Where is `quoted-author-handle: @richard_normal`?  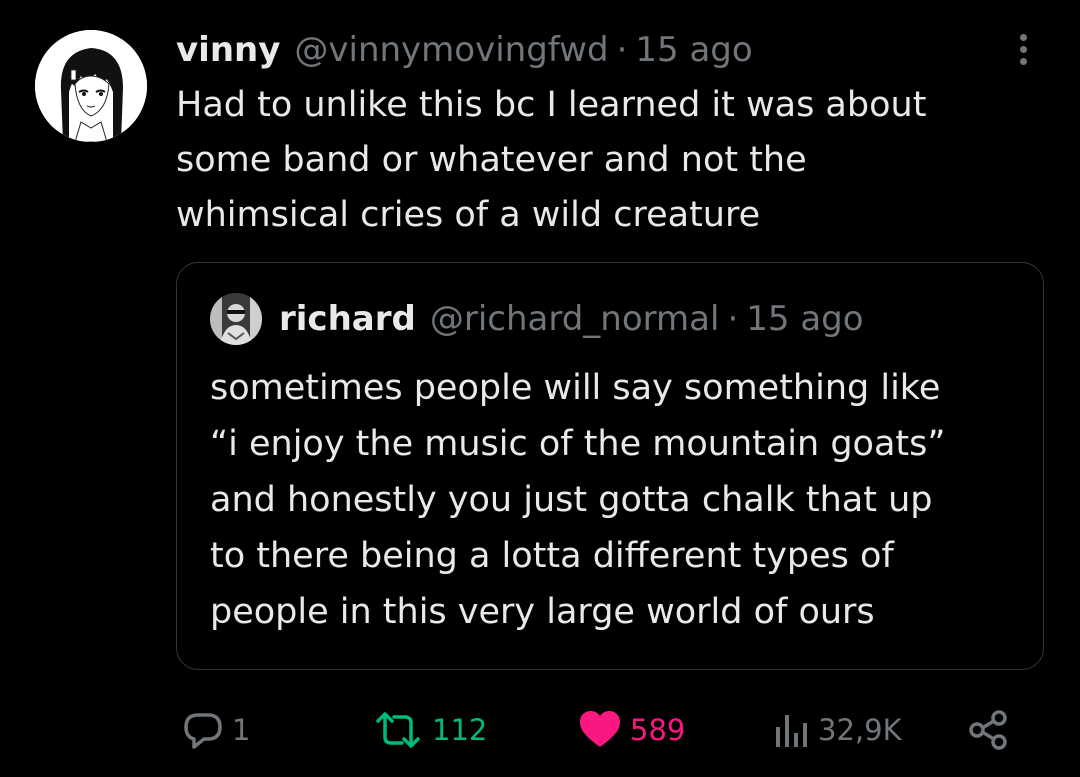 quoted-author-handle: @richard_normal is located at coordinates (574, 319).